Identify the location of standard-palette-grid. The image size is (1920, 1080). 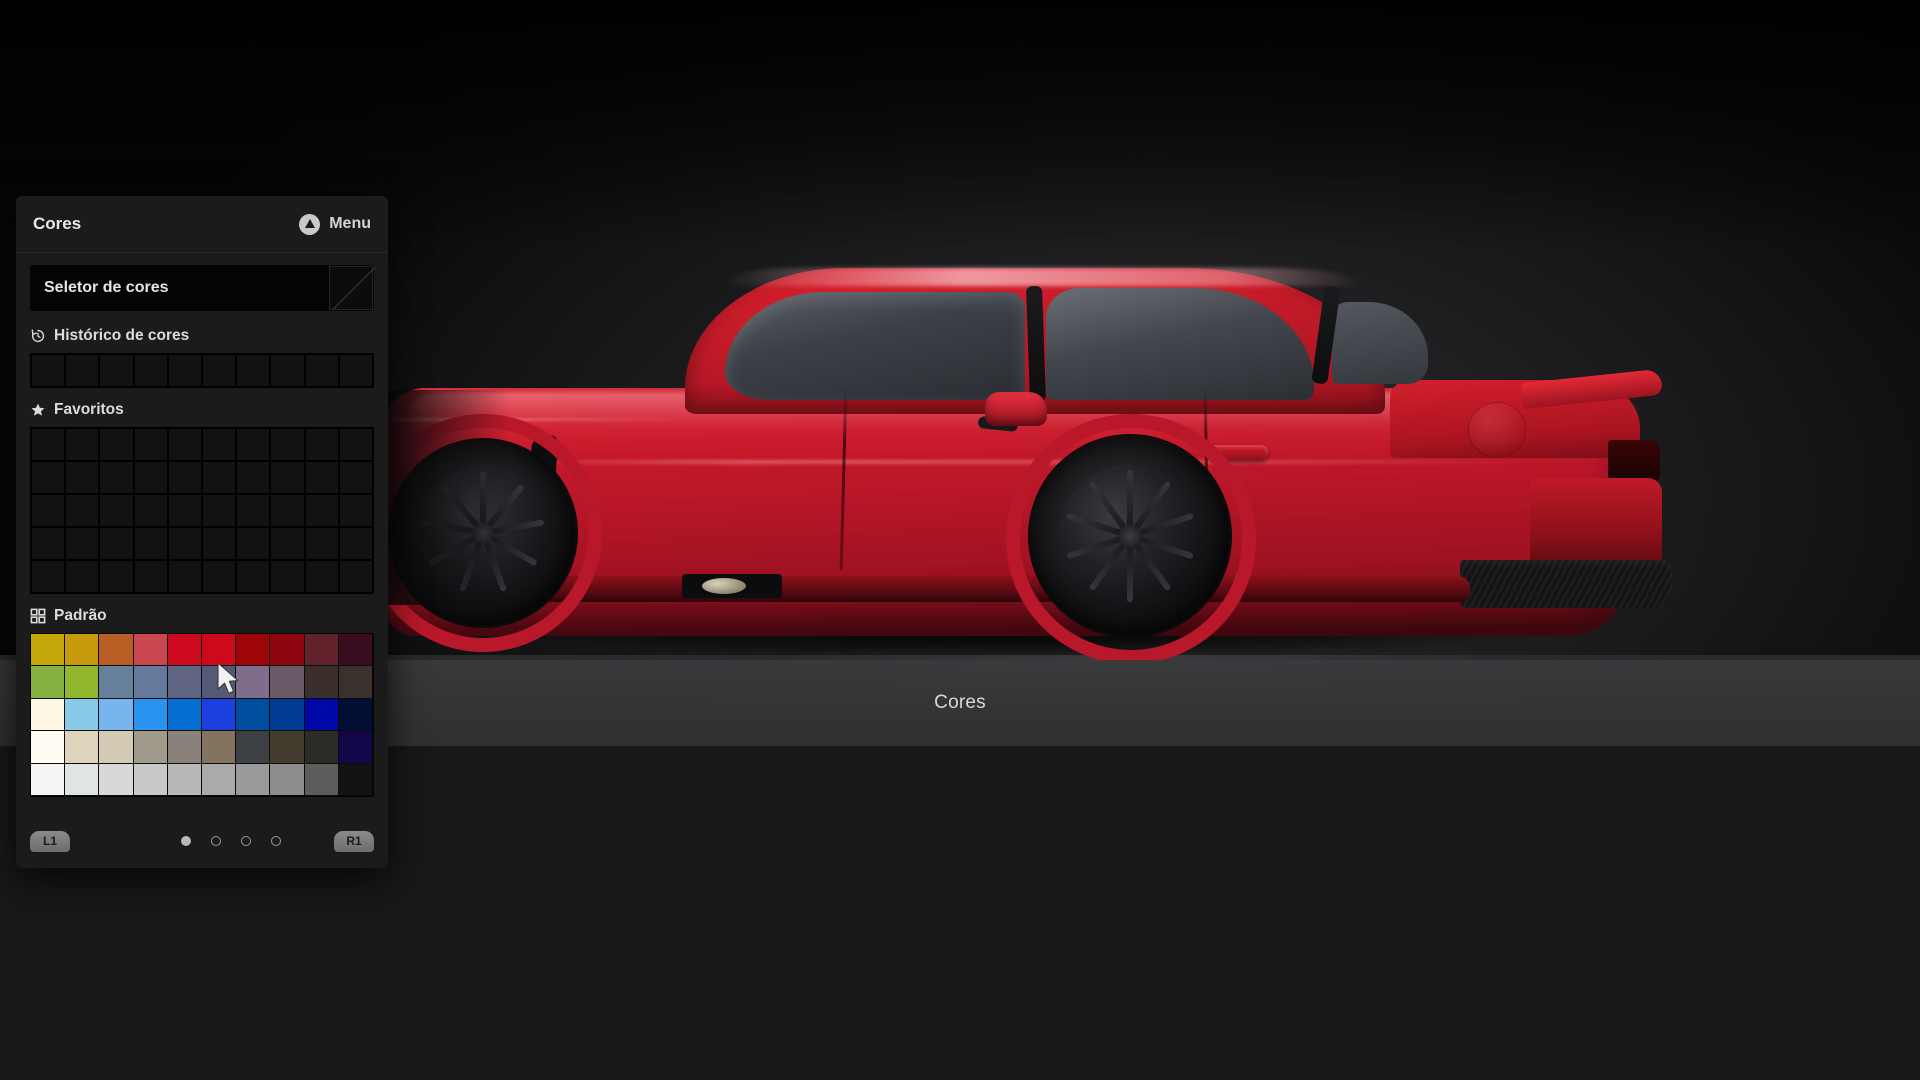
(202, 715).